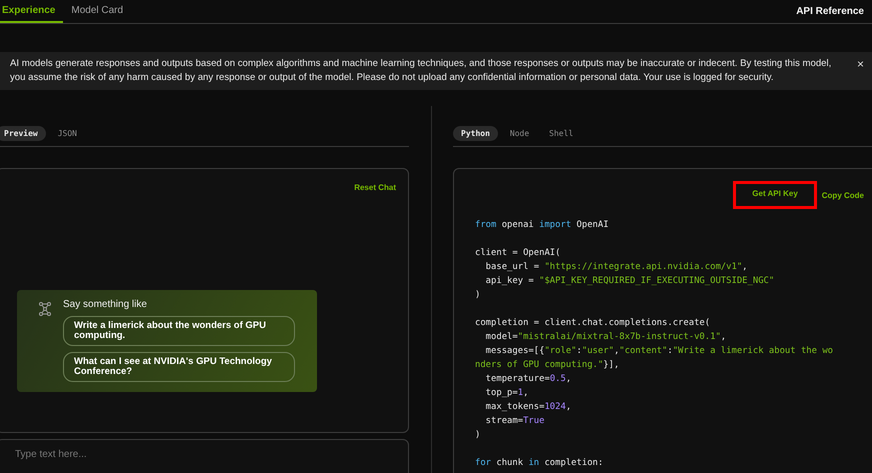  I want to click on code-line: completion = client.chat.completions.create(, so click(593, 323).